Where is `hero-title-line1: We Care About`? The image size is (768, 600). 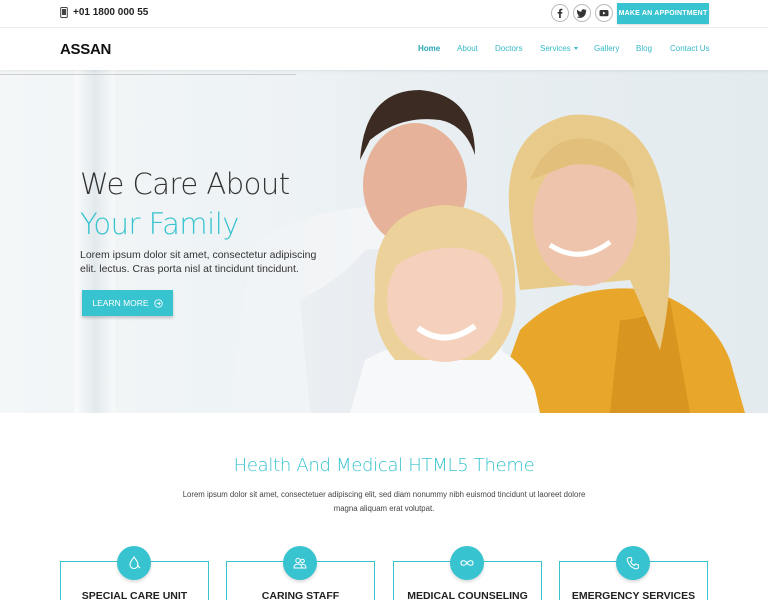 hero-title-line1: We Care About is located at coordinates (185, 184).